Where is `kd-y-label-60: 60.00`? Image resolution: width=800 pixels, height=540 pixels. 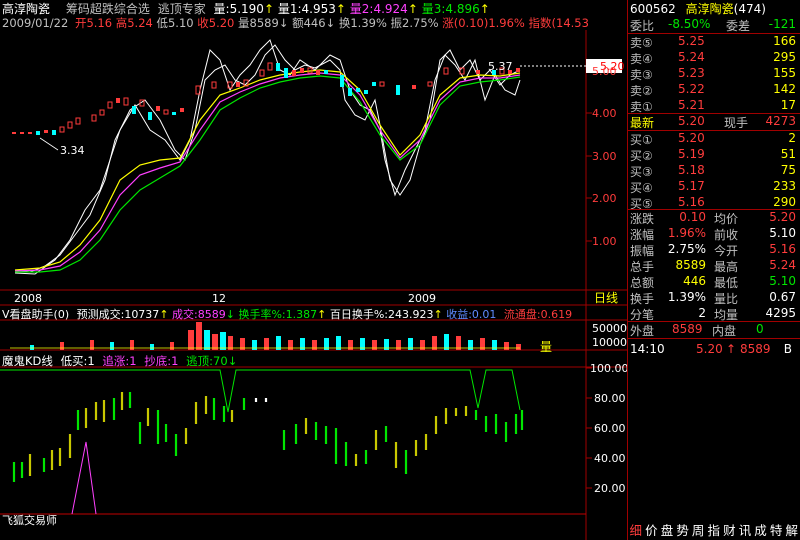
kd-y-label-60: 60.00 is located at coordinates (610, 428).